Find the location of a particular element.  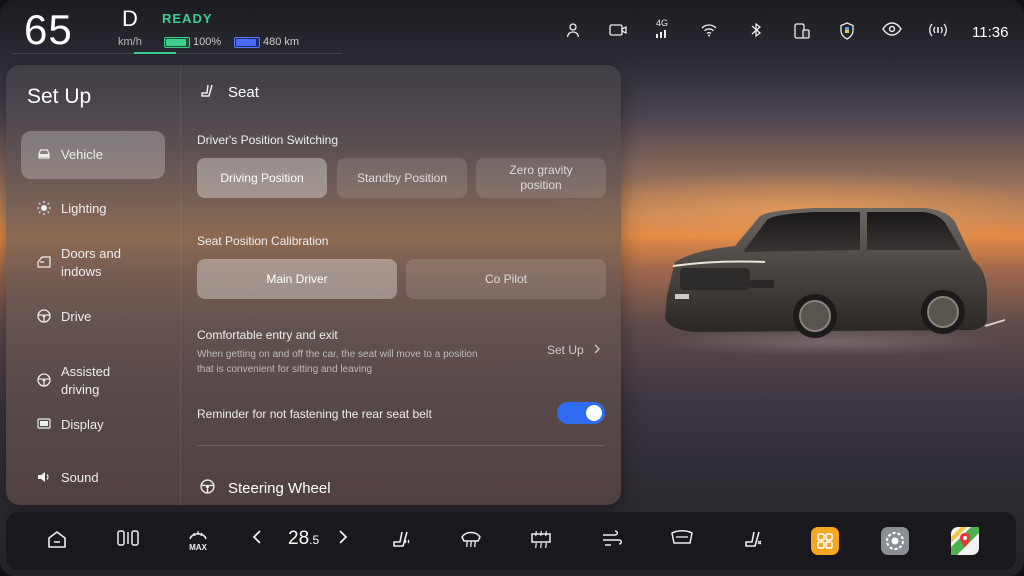

bluetooth-icon is located at coordinates (756, 31).